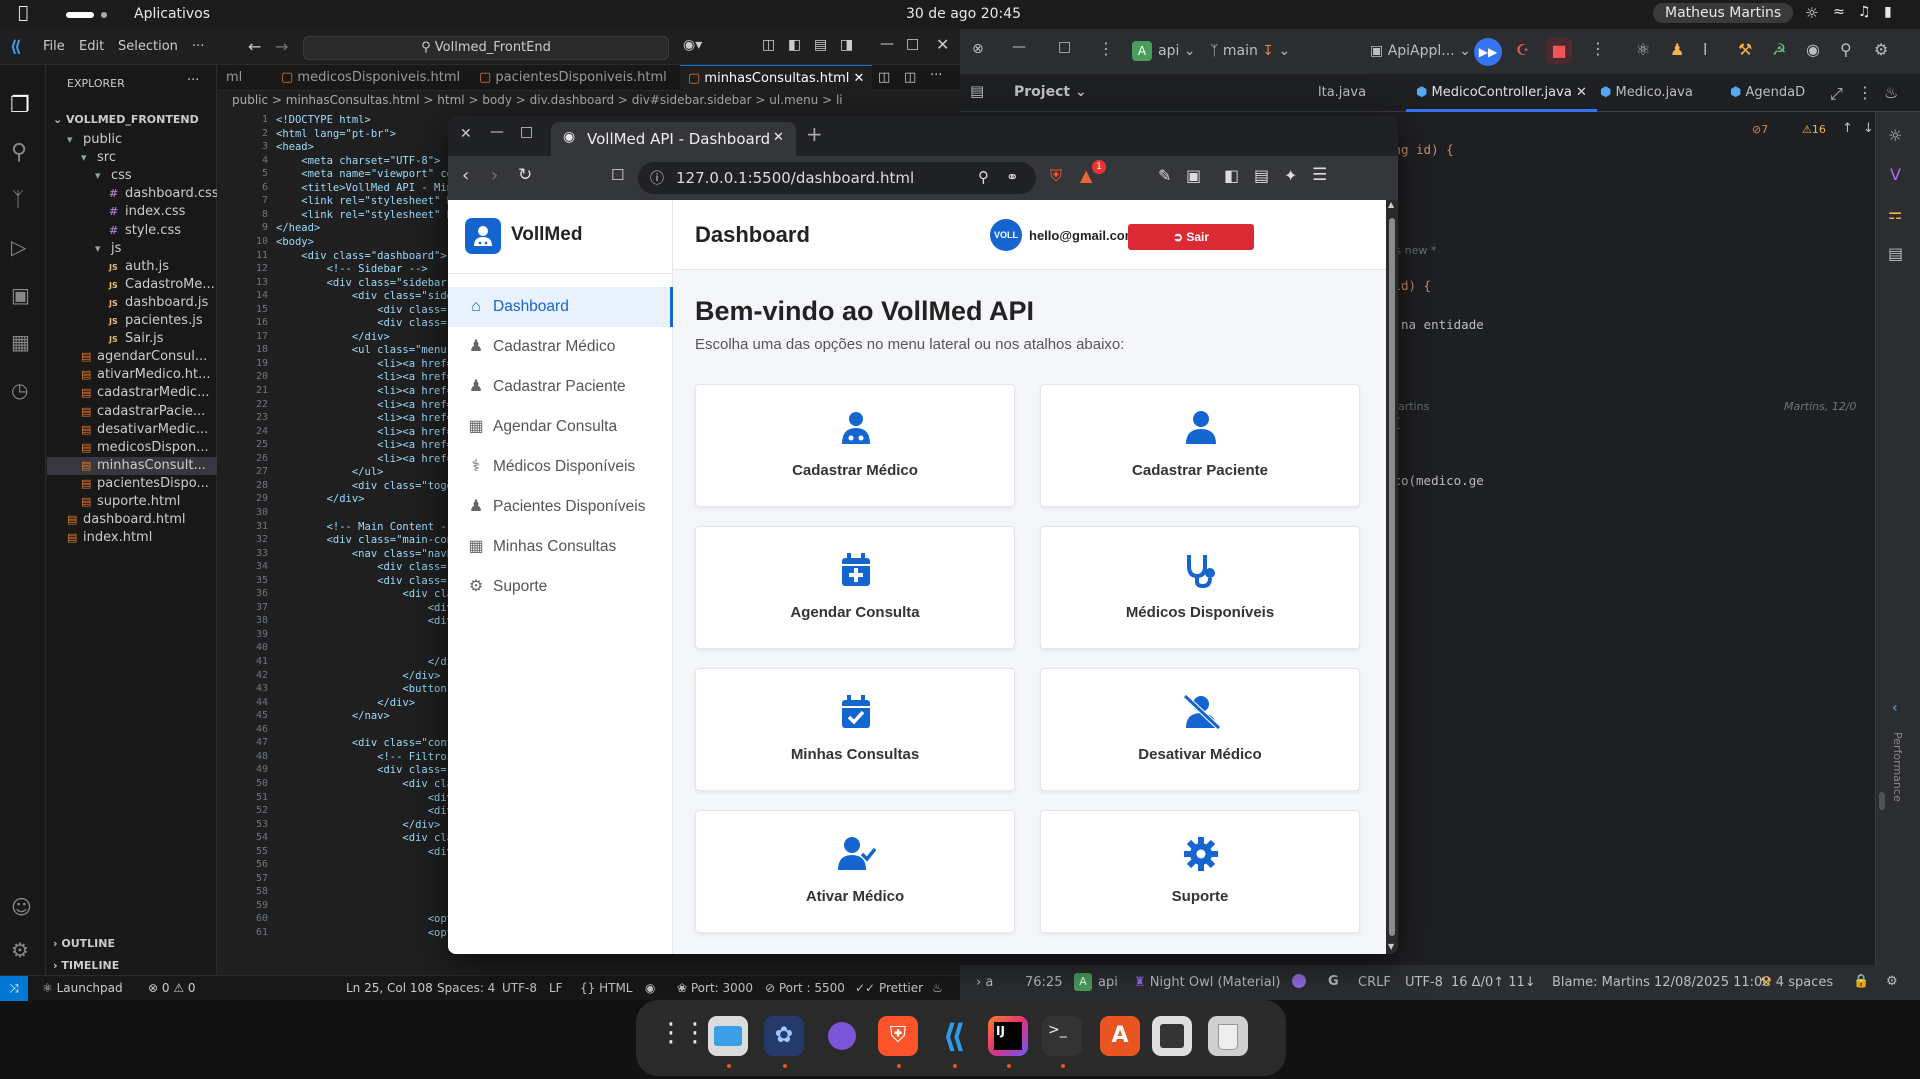 The image size is (1920, 1079). I want to click on brightness-icon: ☼, so click(1811, 13).